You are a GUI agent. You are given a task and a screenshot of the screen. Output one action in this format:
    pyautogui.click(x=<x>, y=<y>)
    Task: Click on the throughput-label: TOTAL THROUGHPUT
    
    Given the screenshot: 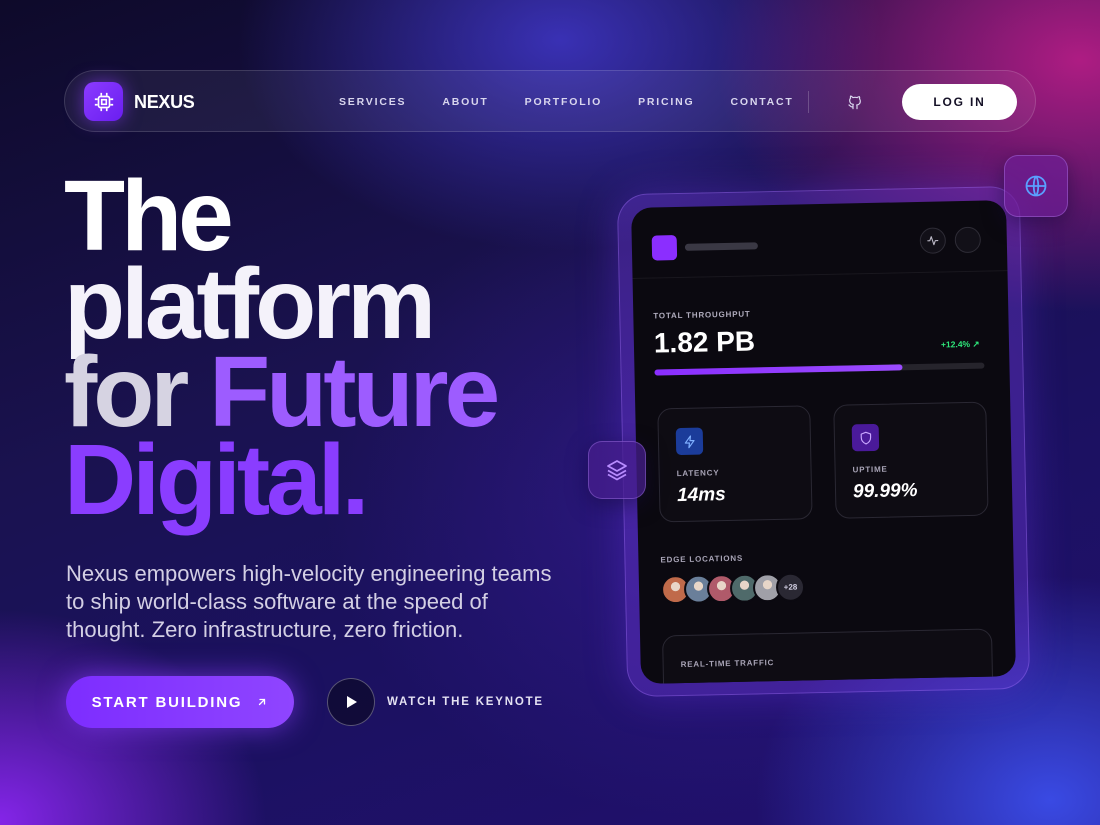 What is the action you would take?
    pyautogui.click(x=702, y=315)
    